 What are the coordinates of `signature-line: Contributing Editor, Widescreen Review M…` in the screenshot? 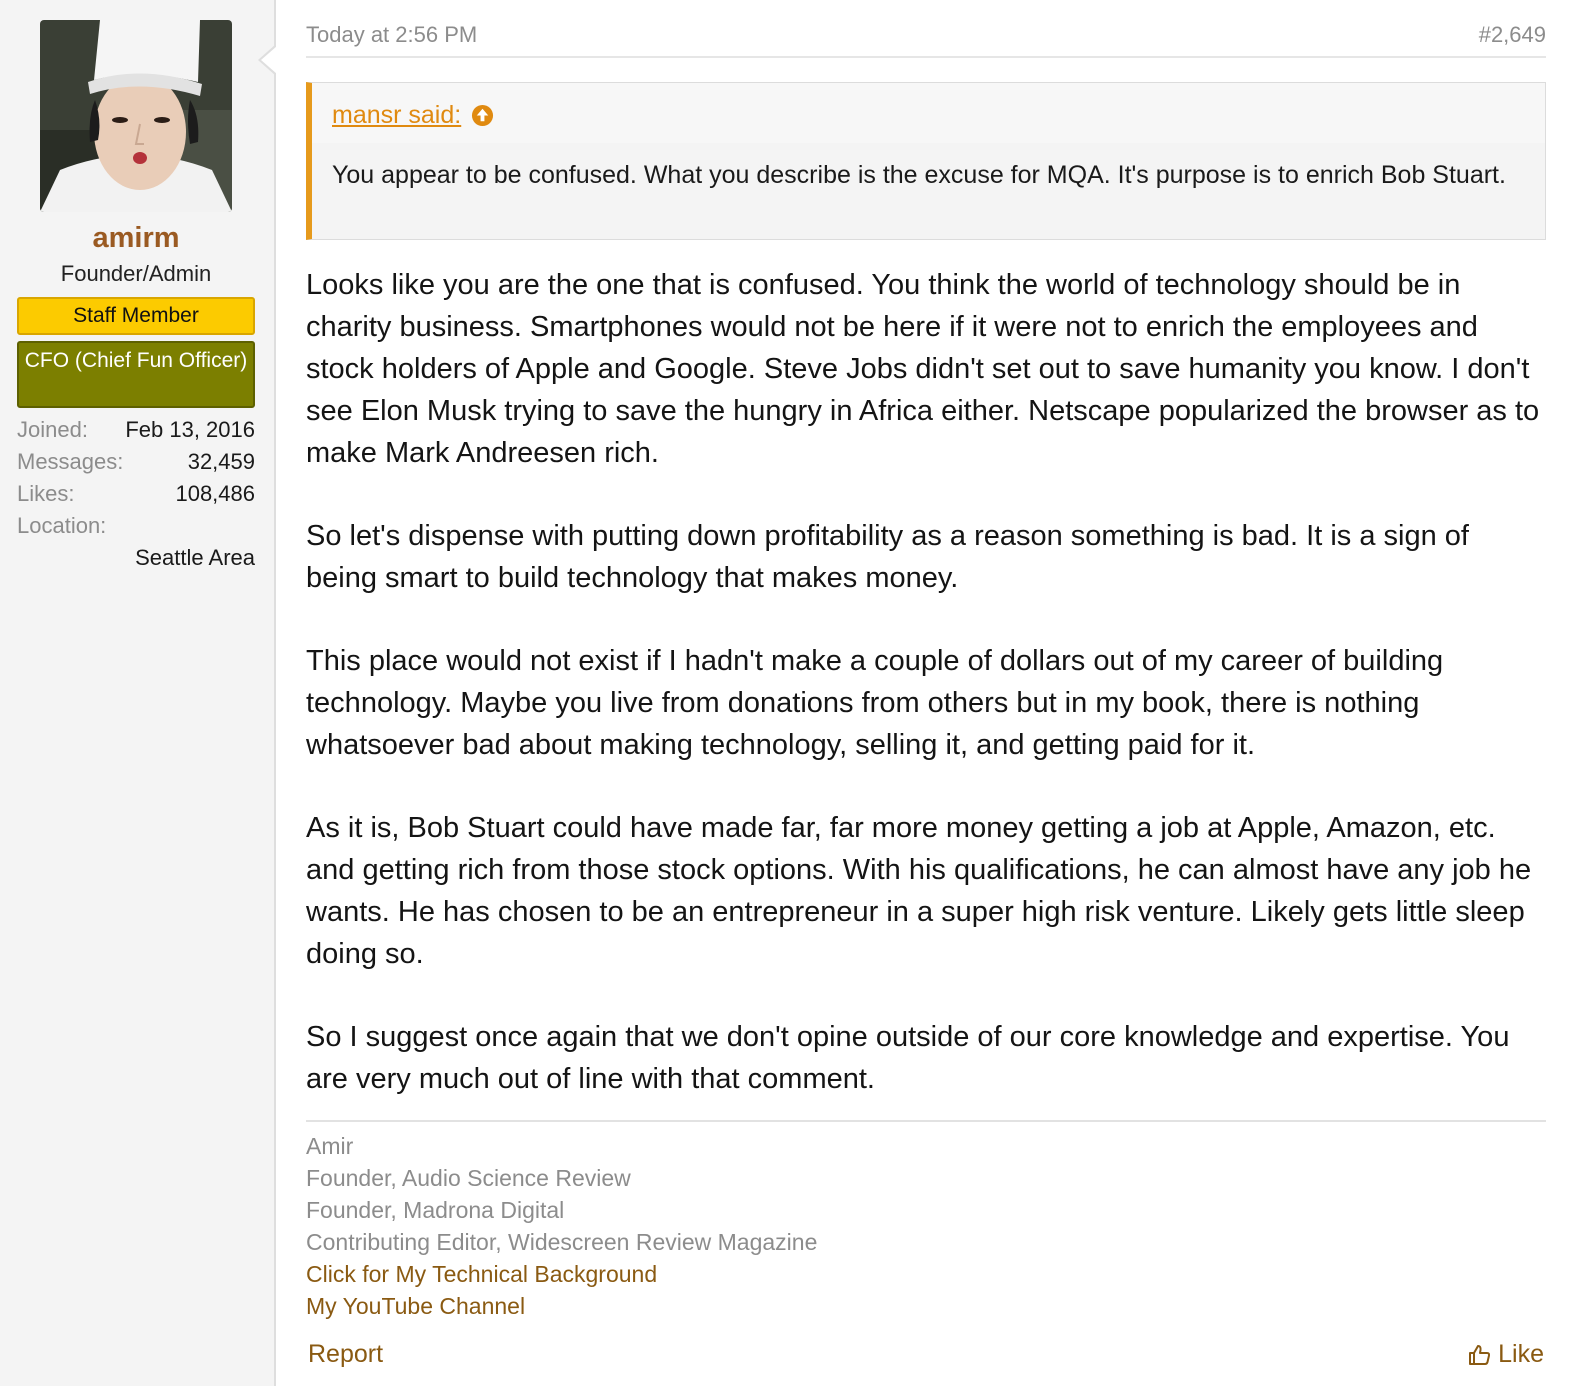 It's located at (562, 1242).